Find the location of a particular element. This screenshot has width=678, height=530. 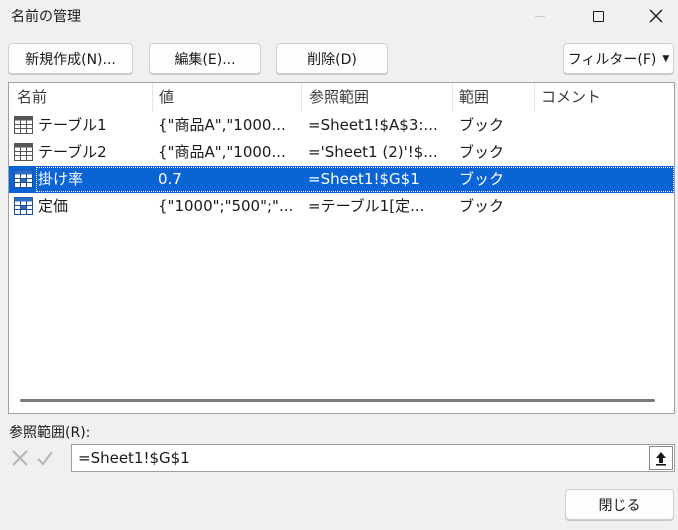

column-header-scope: 範囲 is located at coordinates (472, 97).